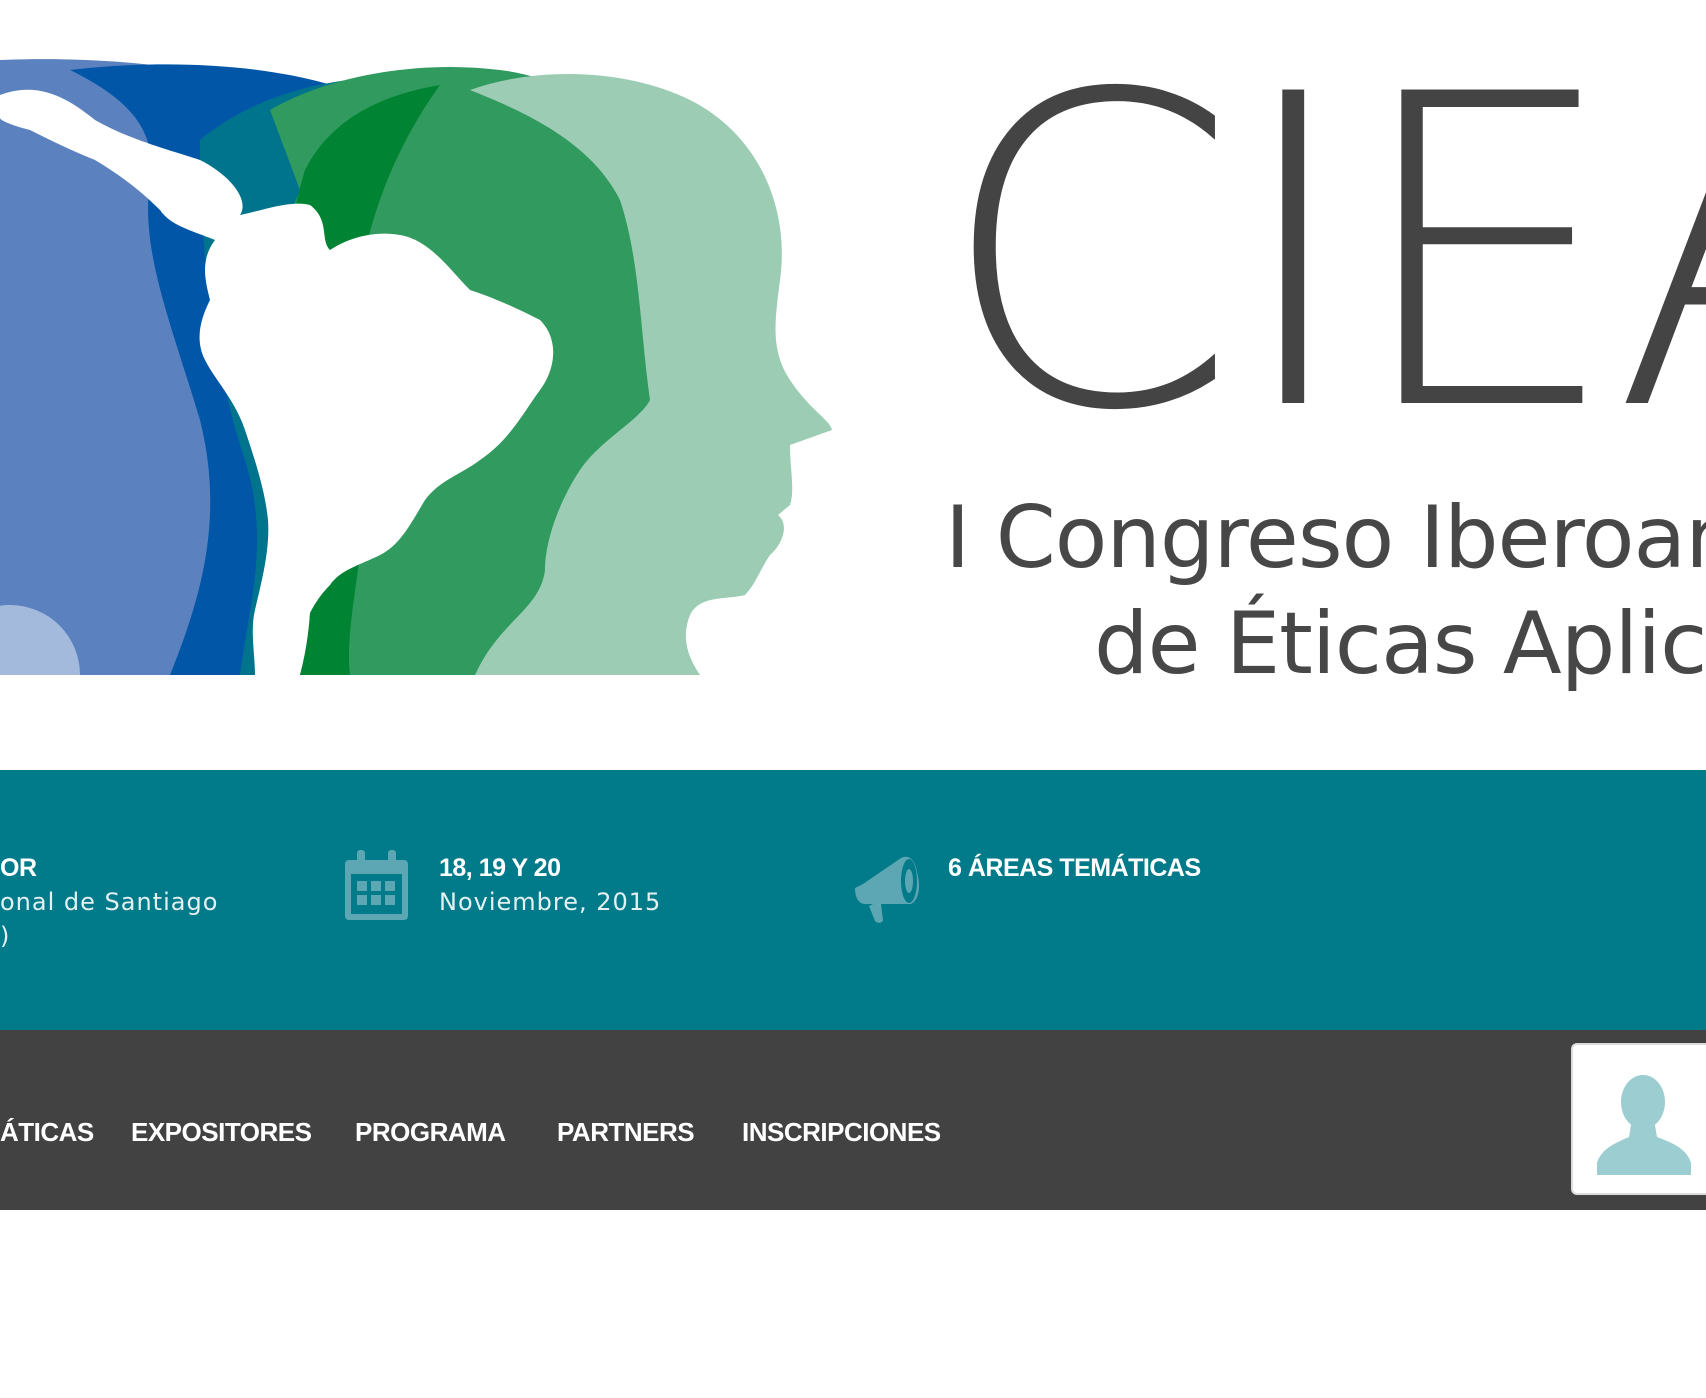  What do you see at coordinates (221, 1132) in the screenshot?
I see `nav-item-expositores: EXPOSITORES` at bounding box center [221, 1132].